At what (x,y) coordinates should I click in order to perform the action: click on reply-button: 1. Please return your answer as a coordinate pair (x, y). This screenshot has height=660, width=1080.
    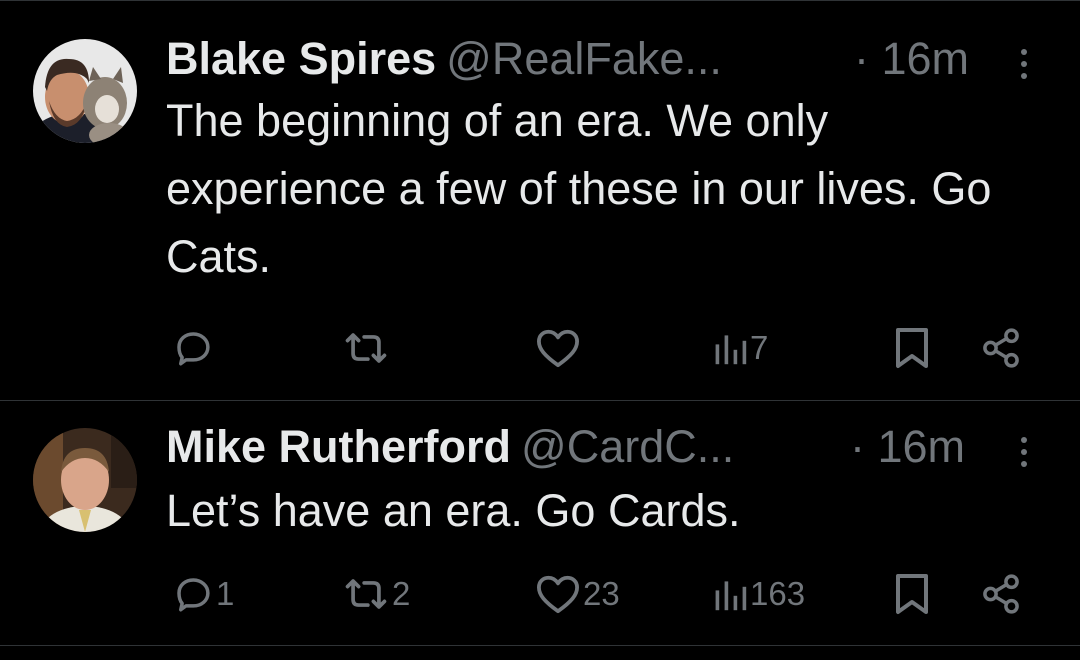
    Looking at the image, I should click on (203, 594).